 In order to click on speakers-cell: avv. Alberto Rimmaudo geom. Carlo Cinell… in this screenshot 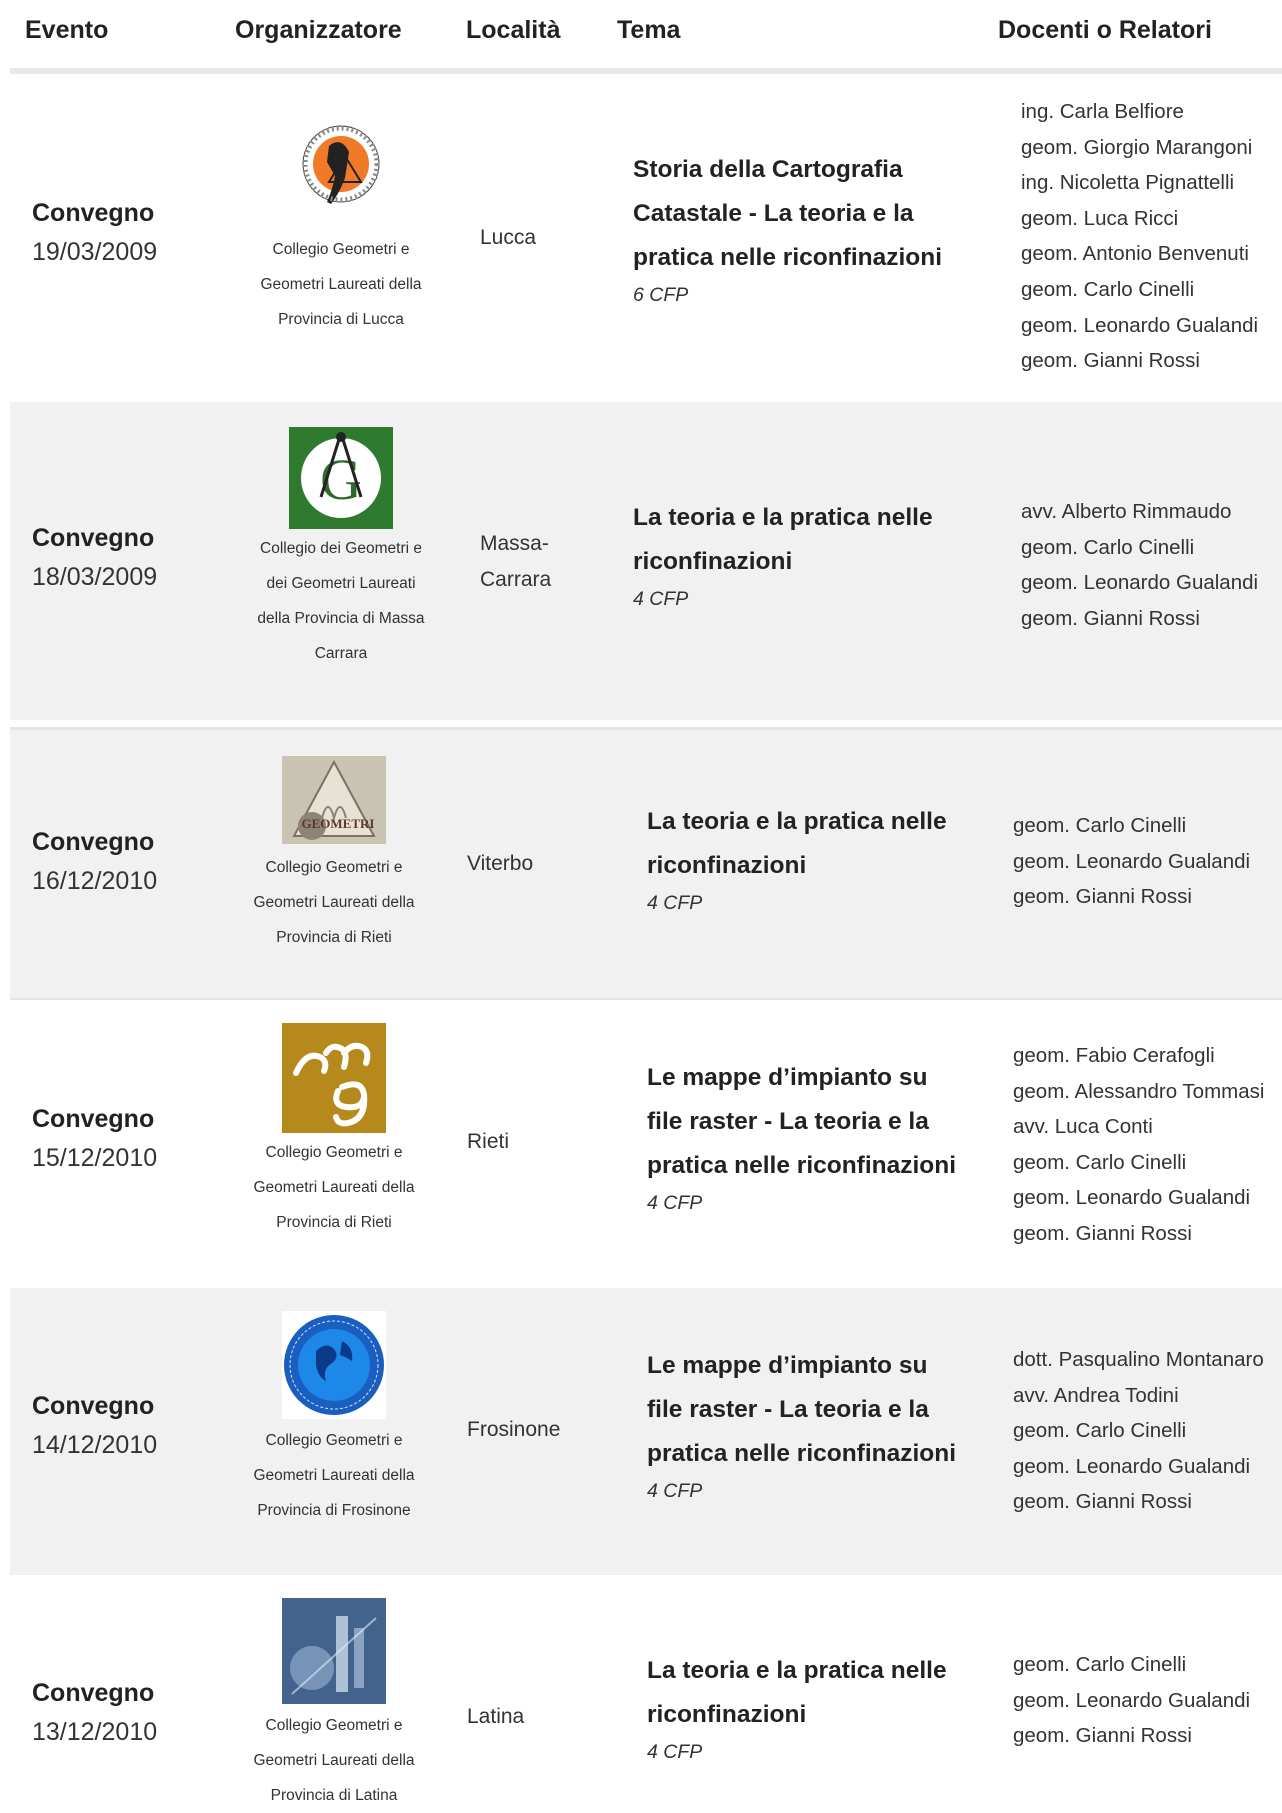, I will do `click(1139, 565)`.